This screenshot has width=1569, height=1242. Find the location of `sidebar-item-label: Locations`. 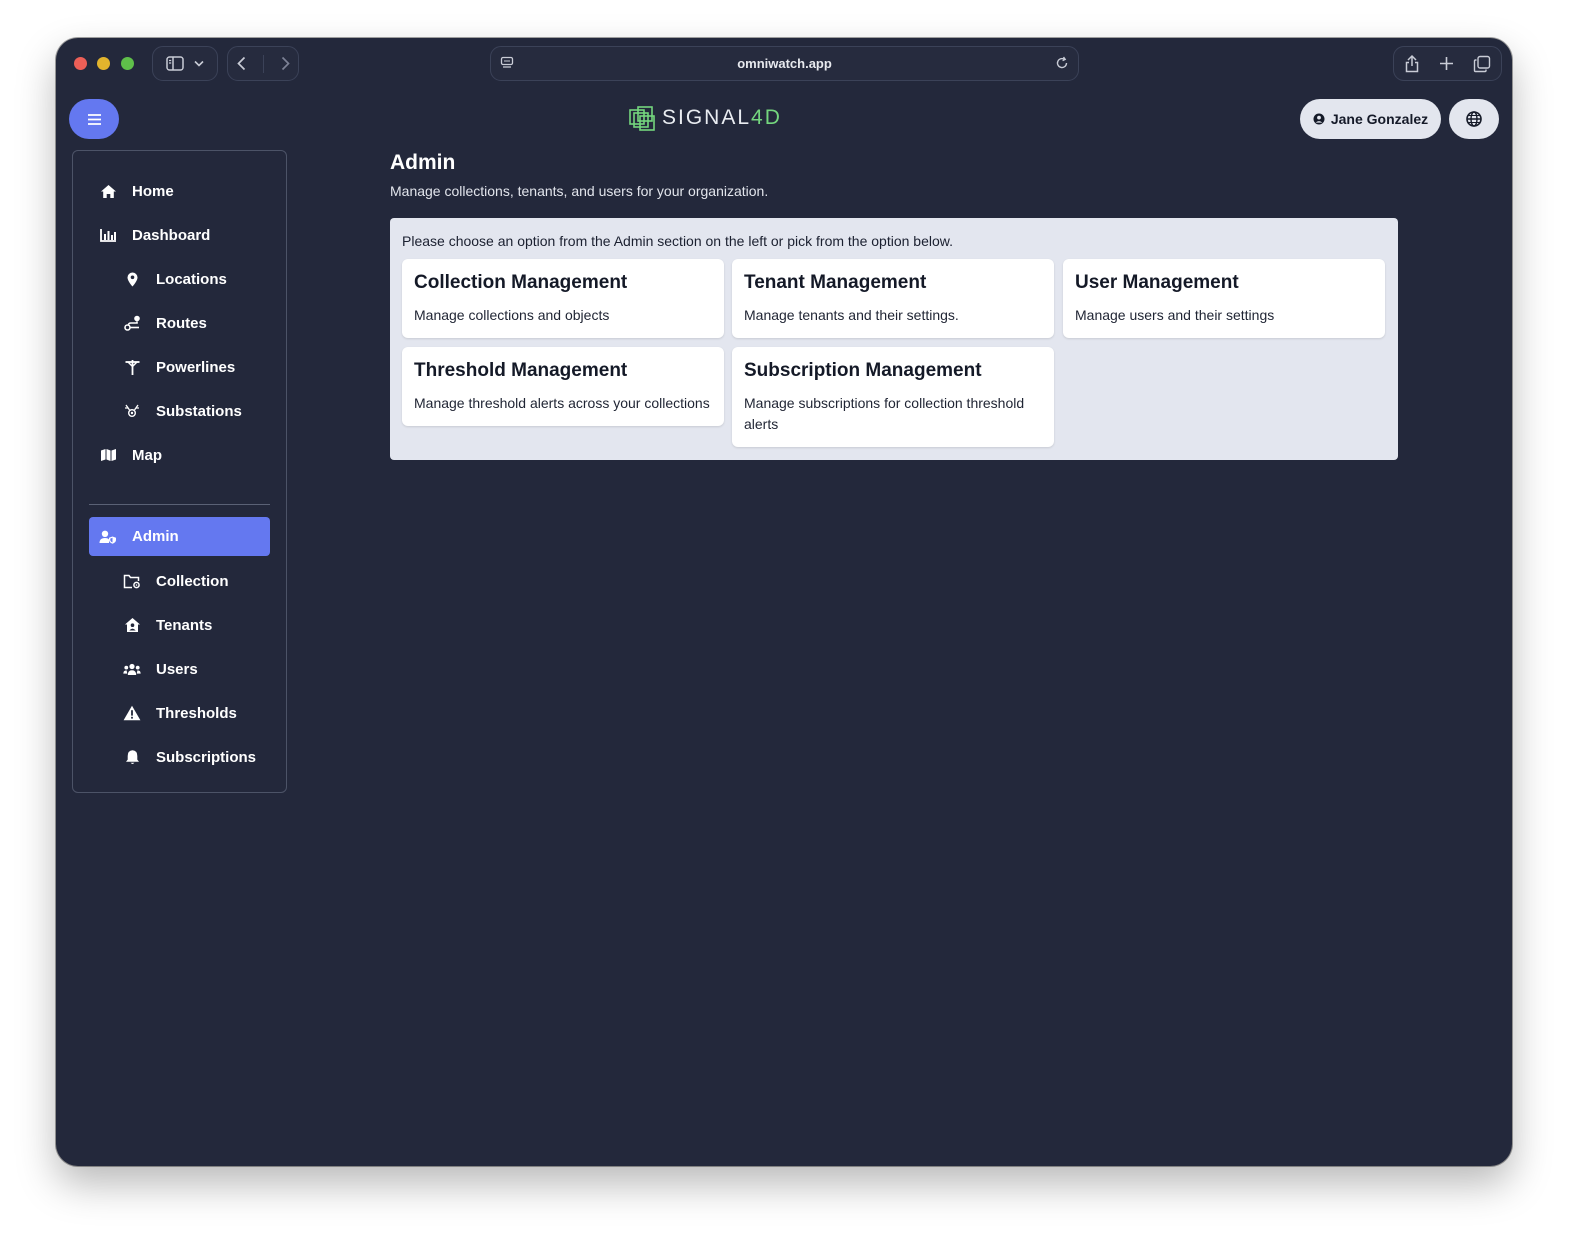

sidebar-item-label: Locations is located at coordinates (191, 279).